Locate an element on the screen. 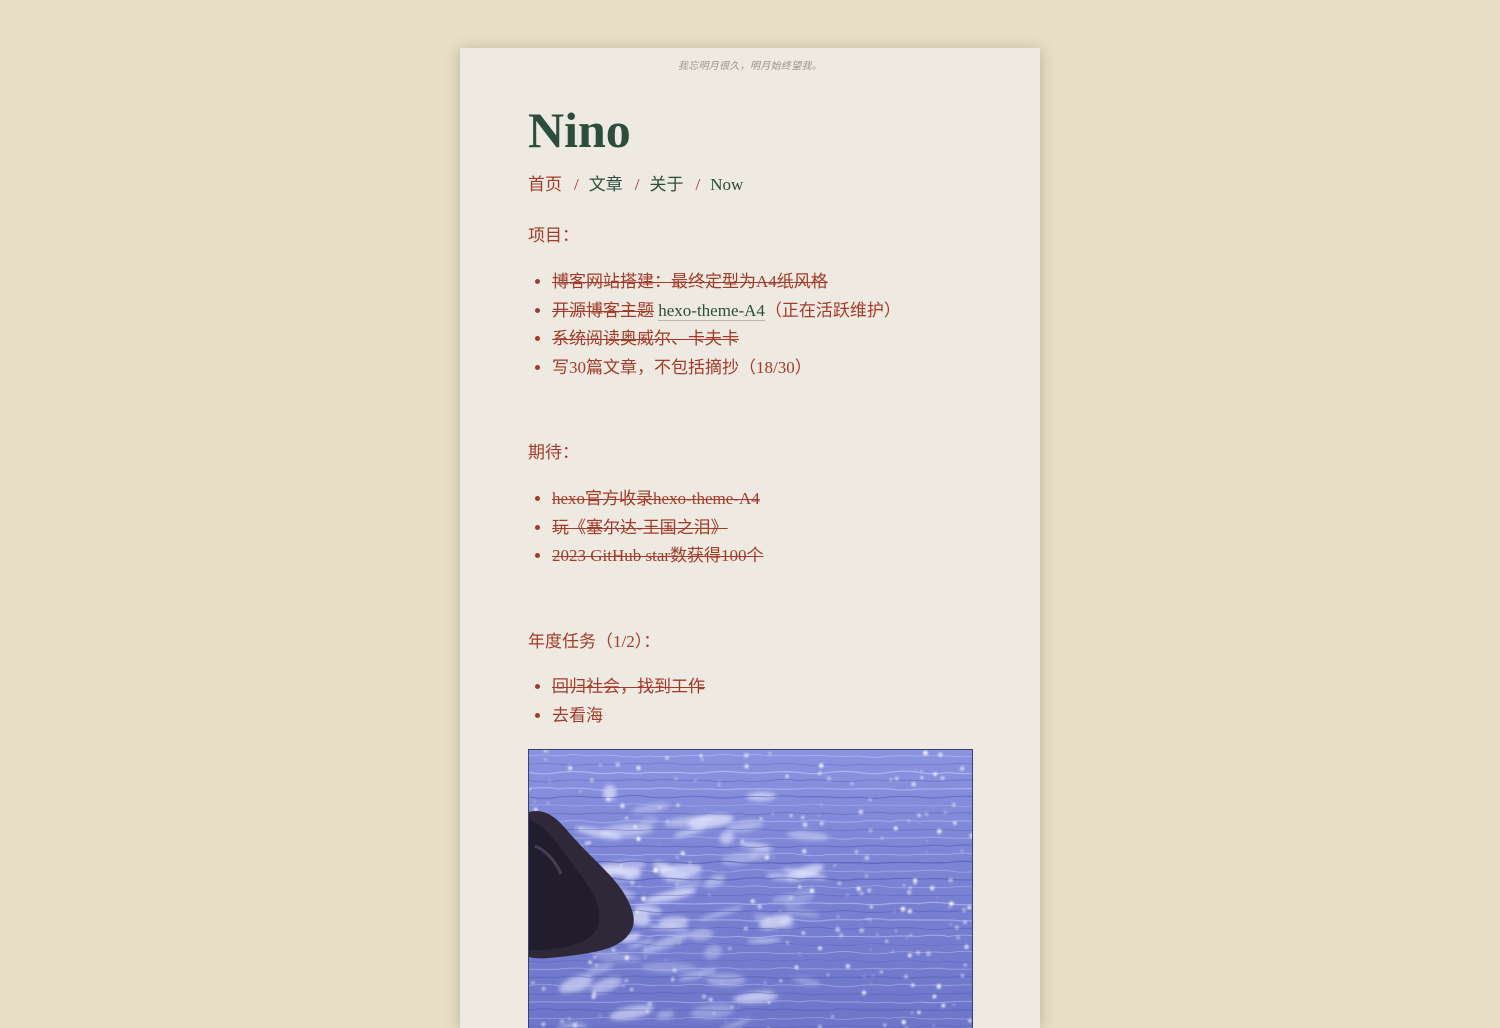 This screenshot has width=1500, height=1028. list-item: 玩《塞尔达-王国之泪》 is located at coordinates (658, 528).